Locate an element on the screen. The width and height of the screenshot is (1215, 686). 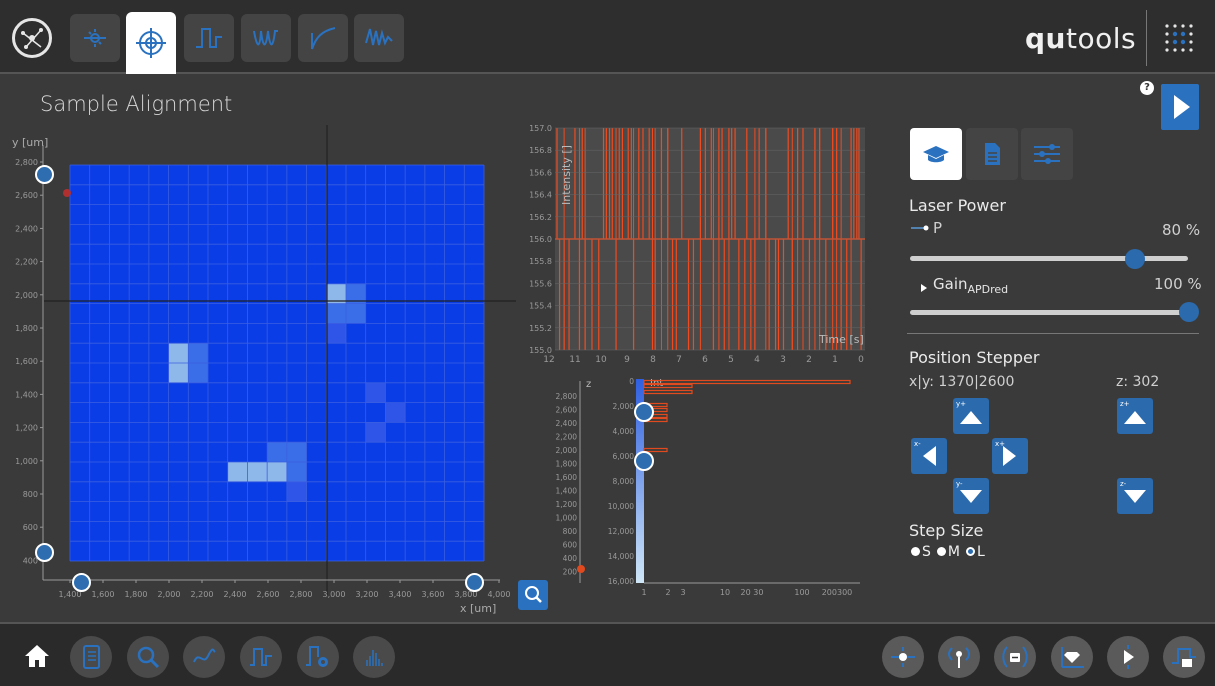
step-x-plus-button: x+ is located at coordinates (1010, 456).